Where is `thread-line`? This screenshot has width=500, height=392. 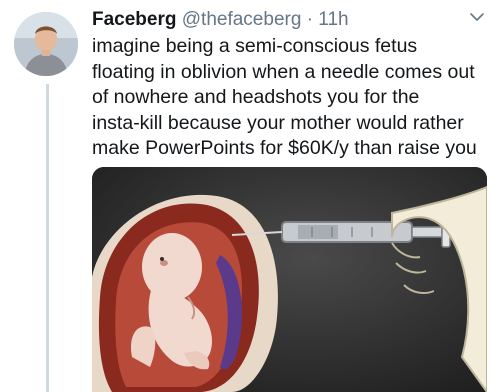
thread-line is located at coordinates (47, 238).